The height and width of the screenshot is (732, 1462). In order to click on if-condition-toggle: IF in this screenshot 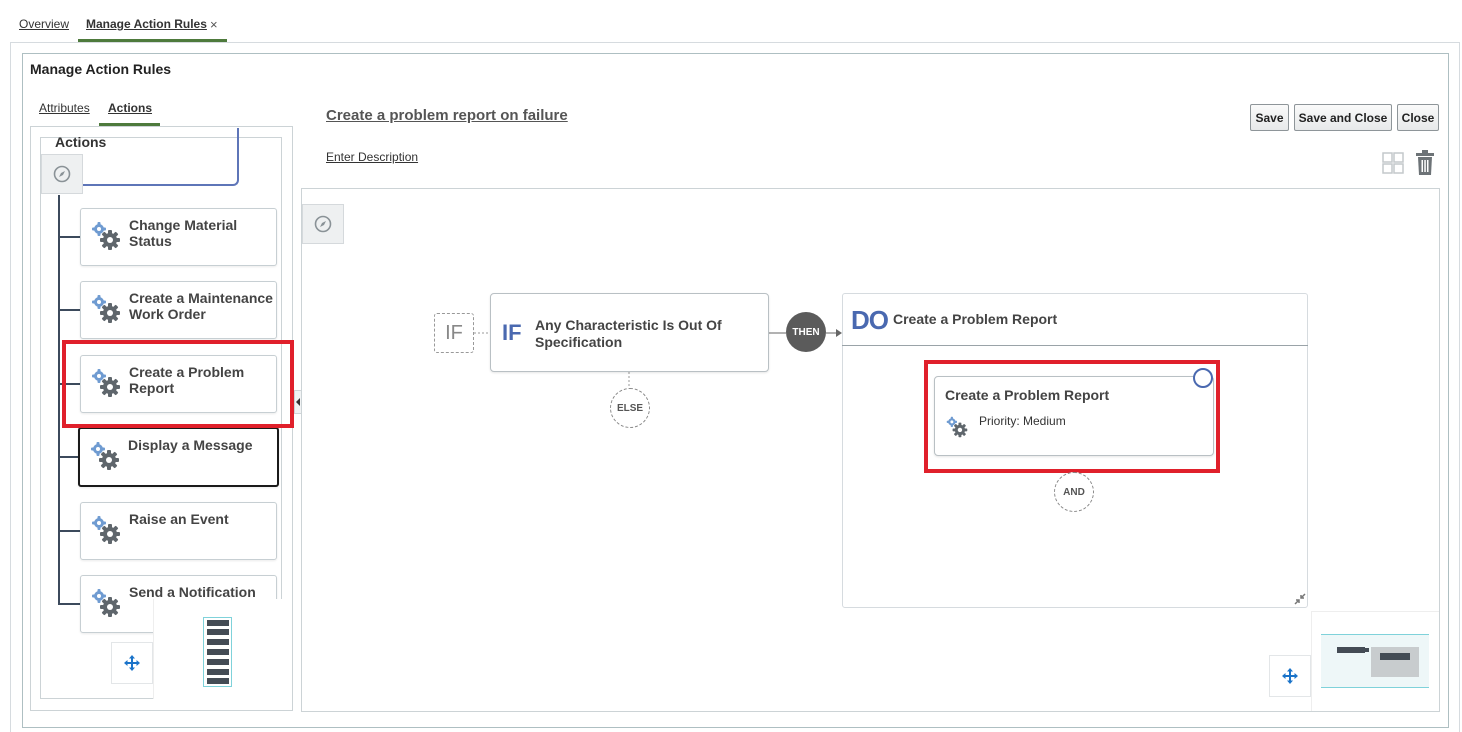, I will do `click(454, 333)`.